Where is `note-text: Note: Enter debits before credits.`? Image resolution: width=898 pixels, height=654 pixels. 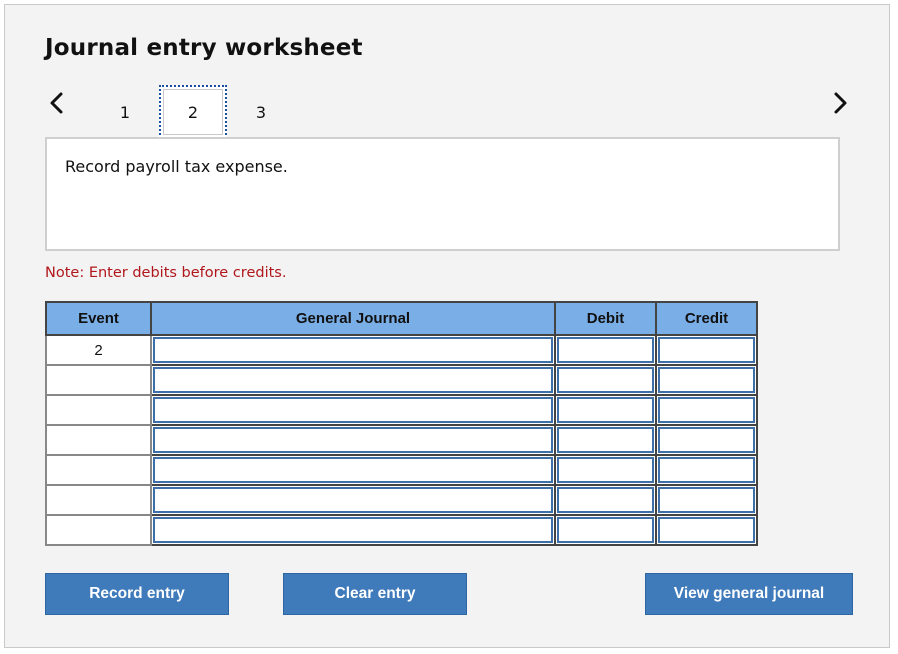
note-text: Note: Enter debits before credits. is located at coordinates (166, 273).